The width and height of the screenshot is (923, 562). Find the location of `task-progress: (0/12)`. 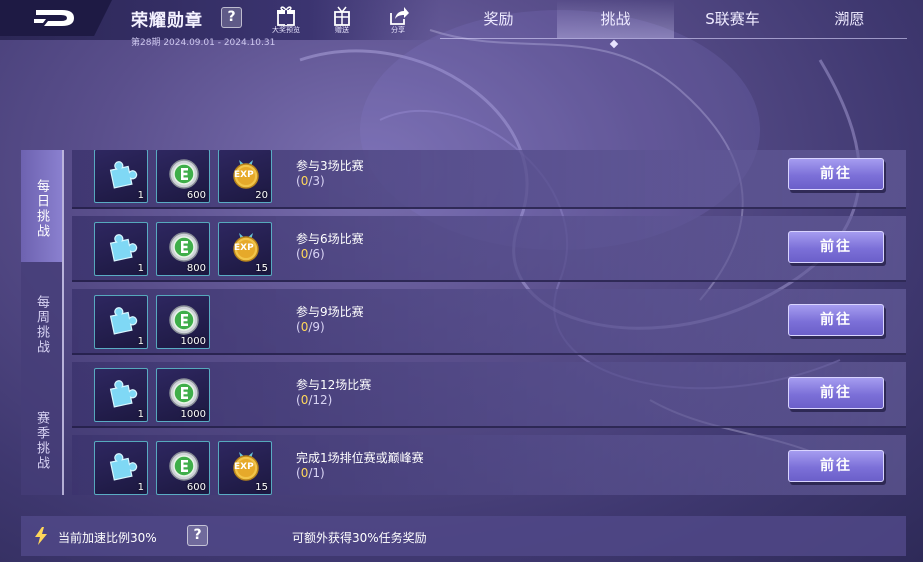

task-progress: (0/12) is located at coordinates (314, 400).